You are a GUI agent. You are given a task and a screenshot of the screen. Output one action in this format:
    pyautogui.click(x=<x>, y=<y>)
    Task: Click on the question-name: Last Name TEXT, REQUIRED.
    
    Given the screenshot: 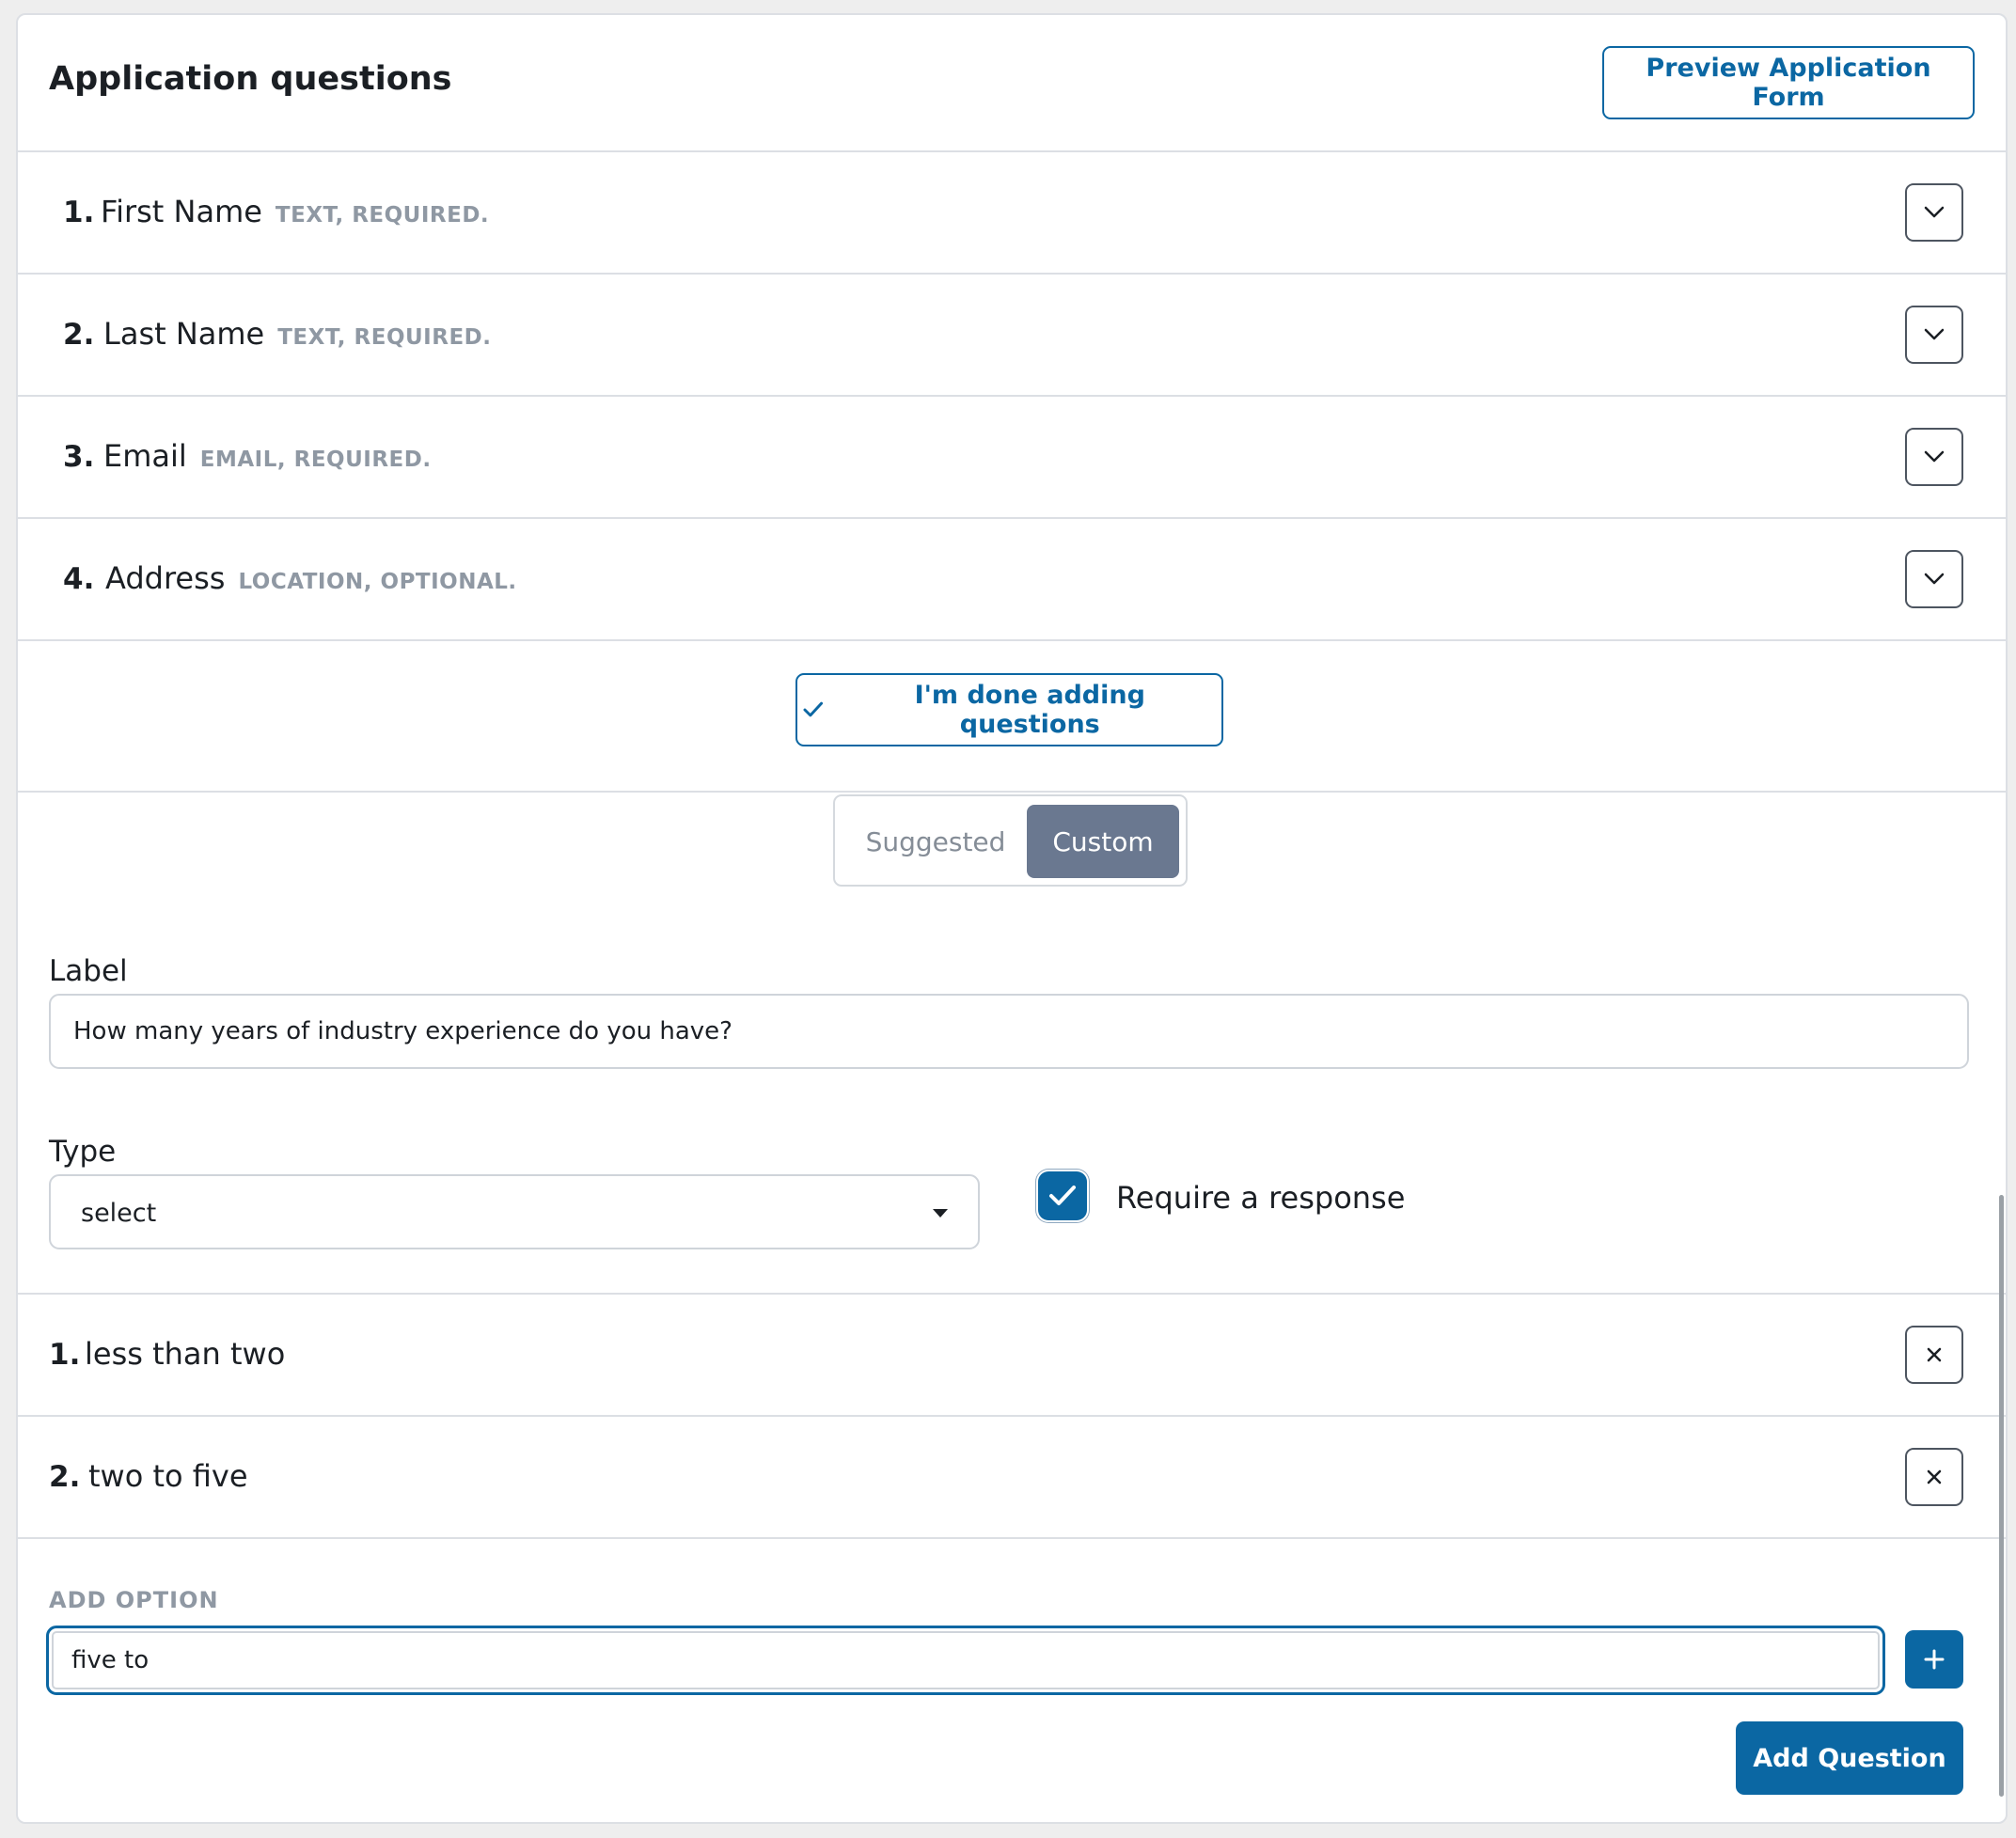 What is the action you would take?
    pyautogui.click(x=298, y=334)
    